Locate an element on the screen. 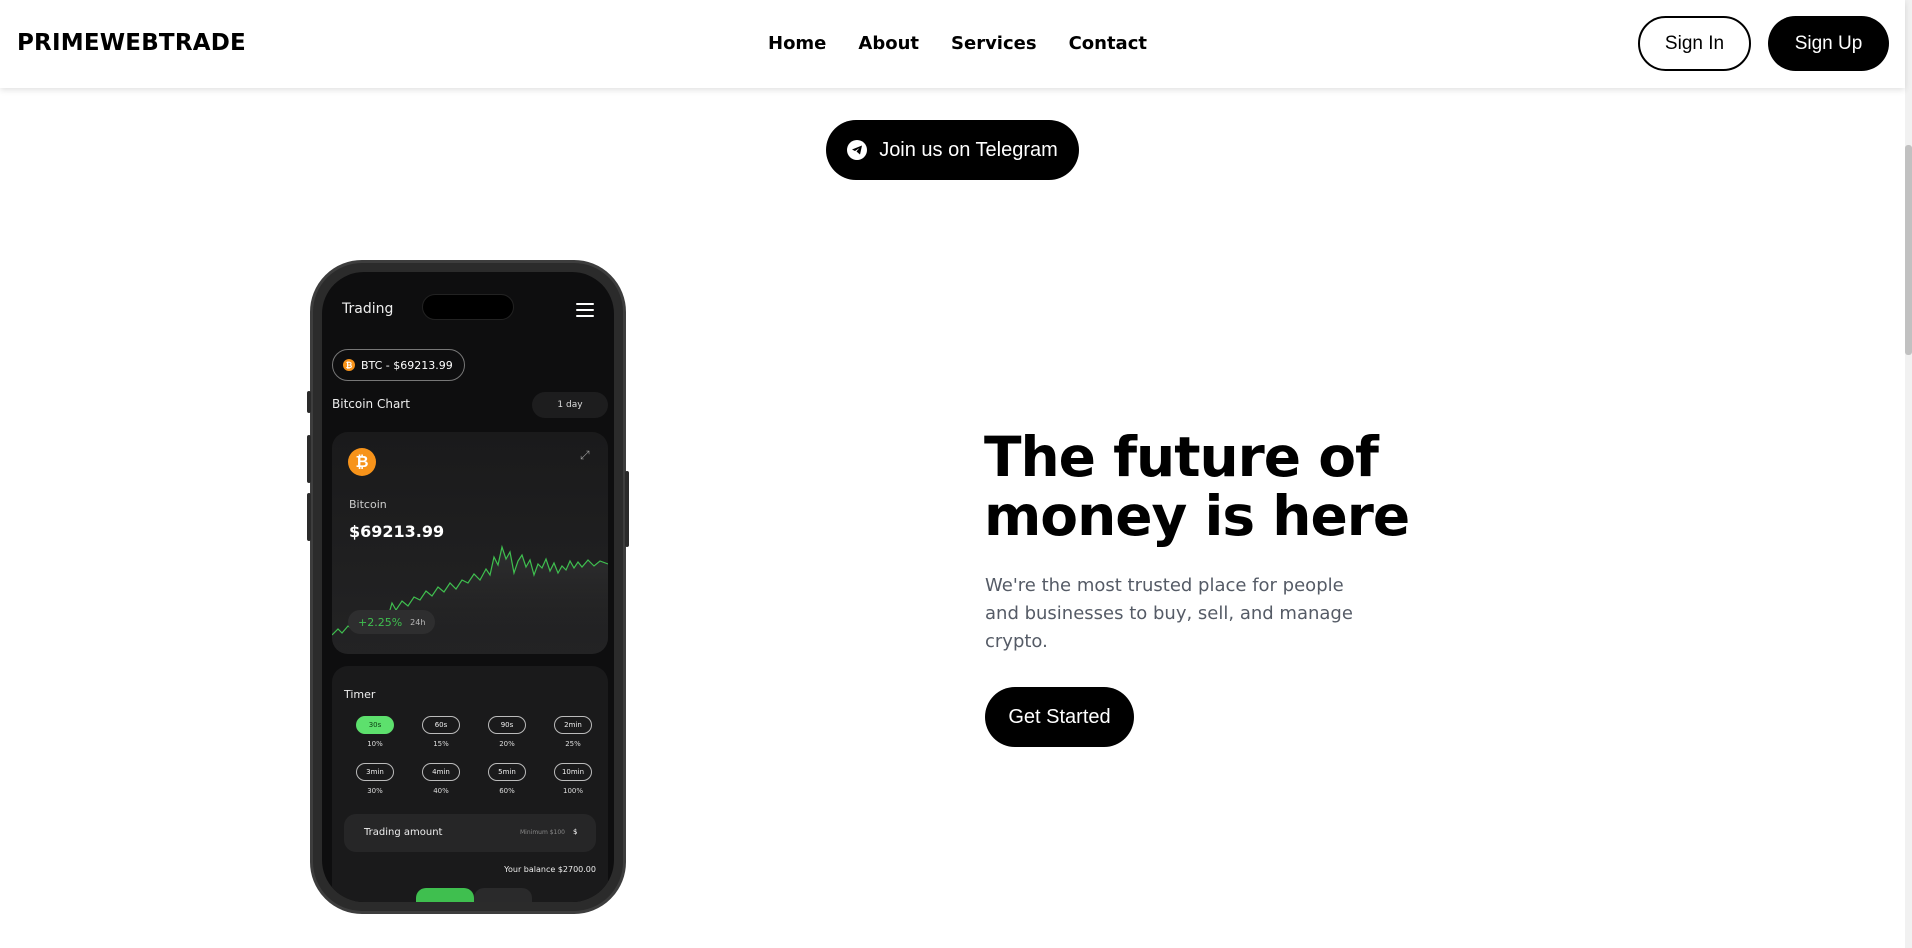 The image size is (1912, 948). timer-option-label: 10min is located at coordinates (573, 772).